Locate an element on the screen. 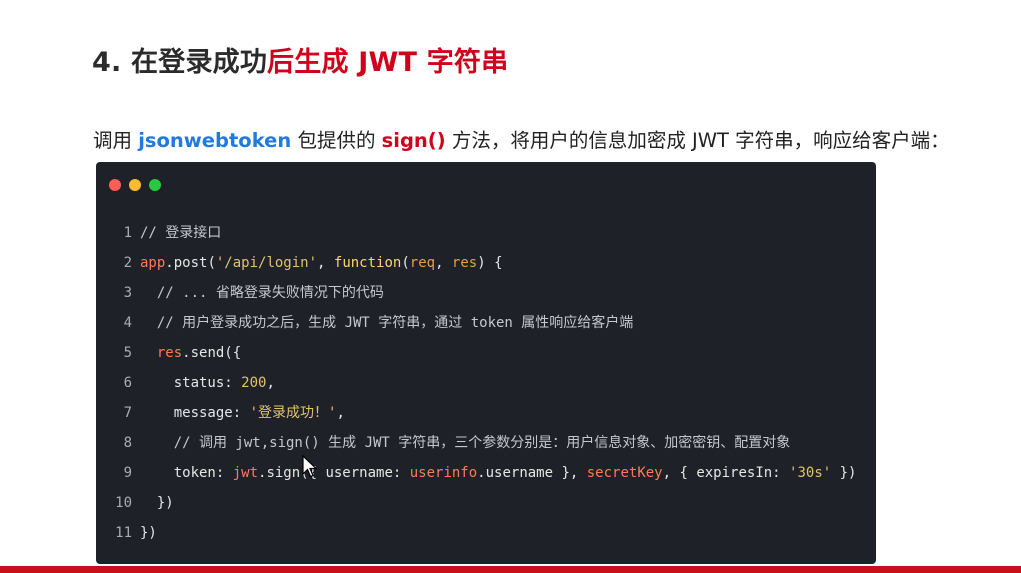 Image resolution: width=1021 pixels, height=573 pixels. line-number: 9 is located at coordinates (127, 473).